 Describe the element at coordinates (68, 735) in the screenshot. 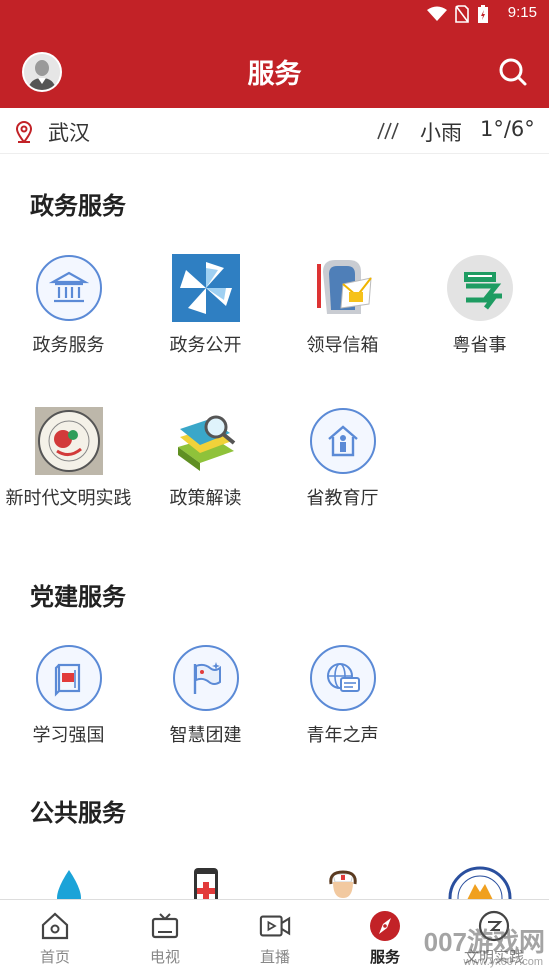

I see `tile-label: 学习强国` at that location.